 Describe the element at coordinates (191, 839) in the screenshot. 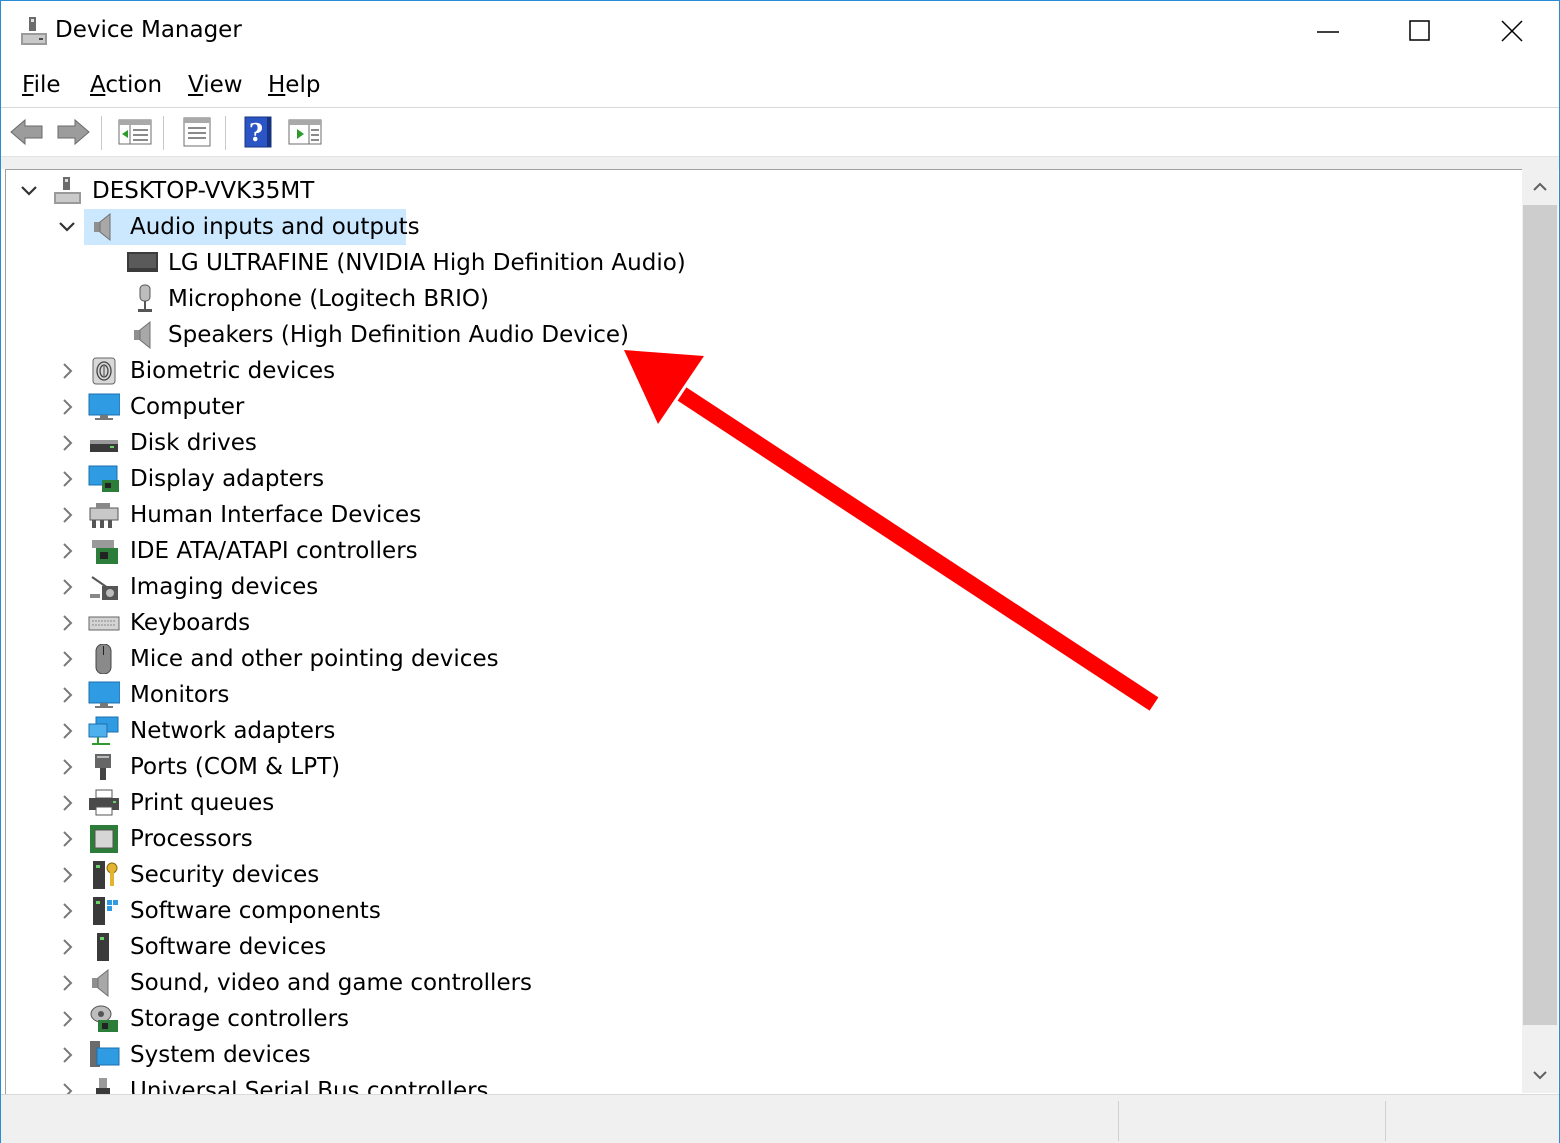

I see `tree-category-label: Processors` at that location.